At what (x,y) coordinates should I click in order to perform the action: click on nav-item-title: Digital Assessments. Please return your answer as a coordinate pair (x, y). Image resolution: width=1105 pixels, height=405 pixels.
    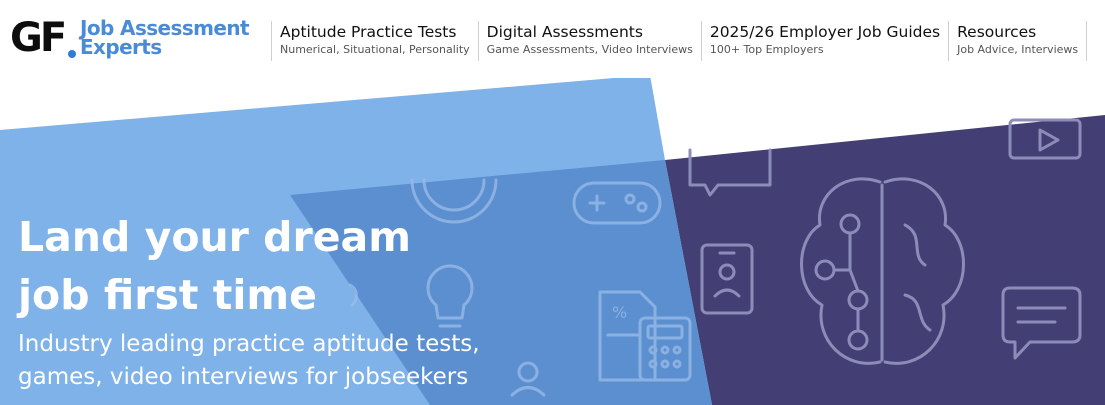
    Looking at the image, I should click on (564, 32).